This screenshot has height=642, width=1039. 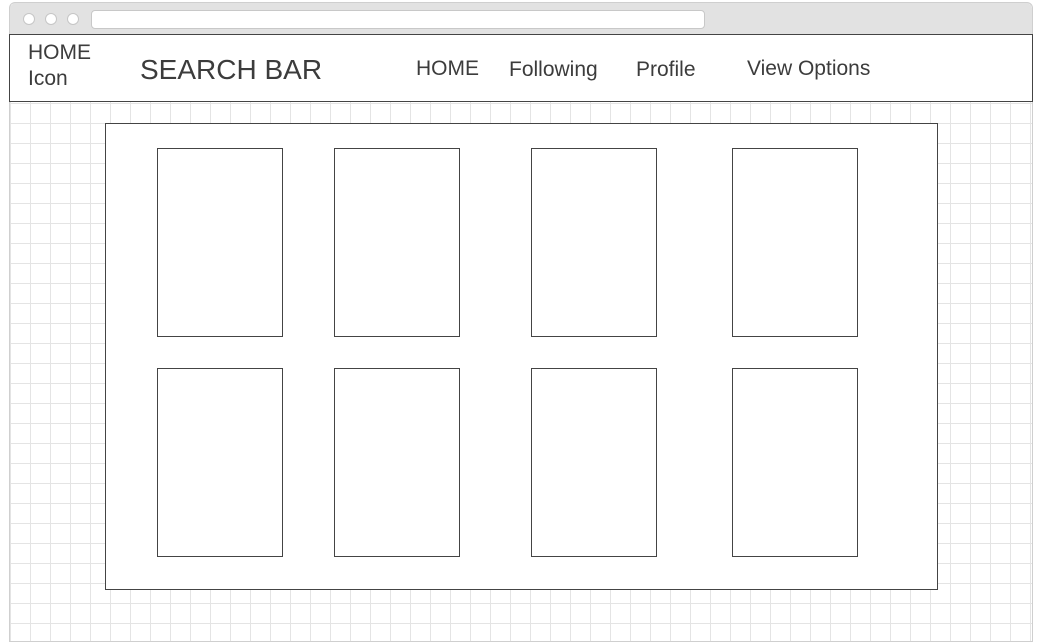 I want to click on home-icon: HOME Icon, so click(x=73, y=66).